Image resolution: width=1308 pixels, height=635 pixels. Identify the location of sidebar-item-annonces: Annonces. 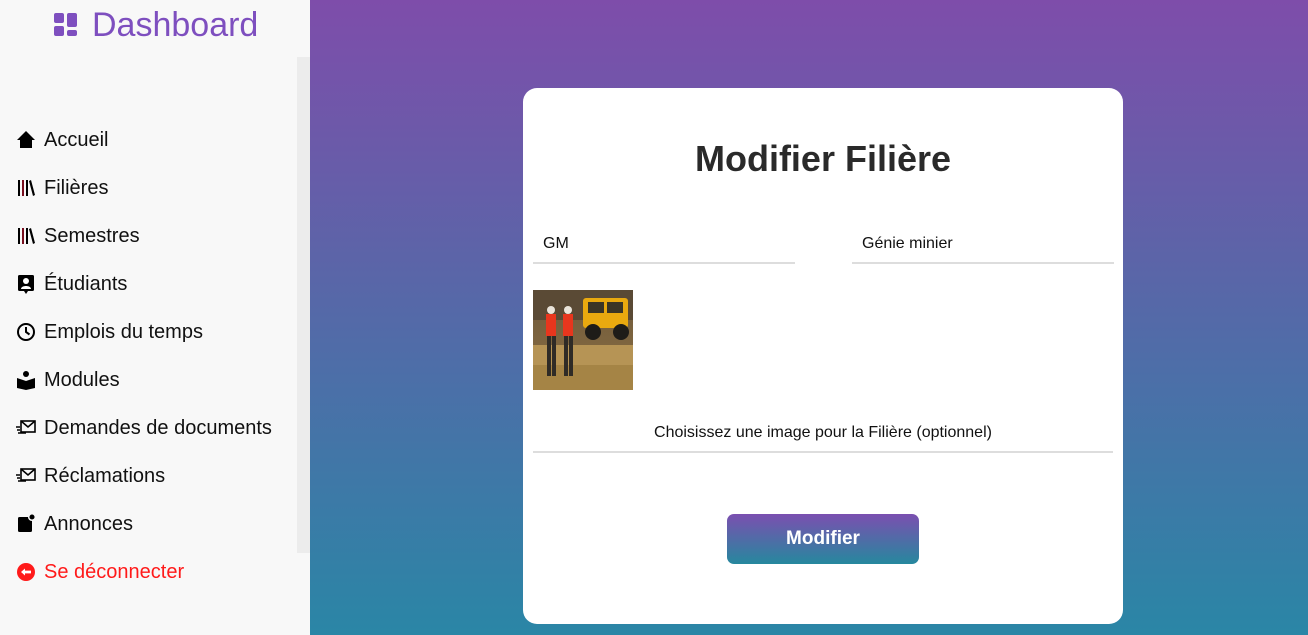
(143, 524).